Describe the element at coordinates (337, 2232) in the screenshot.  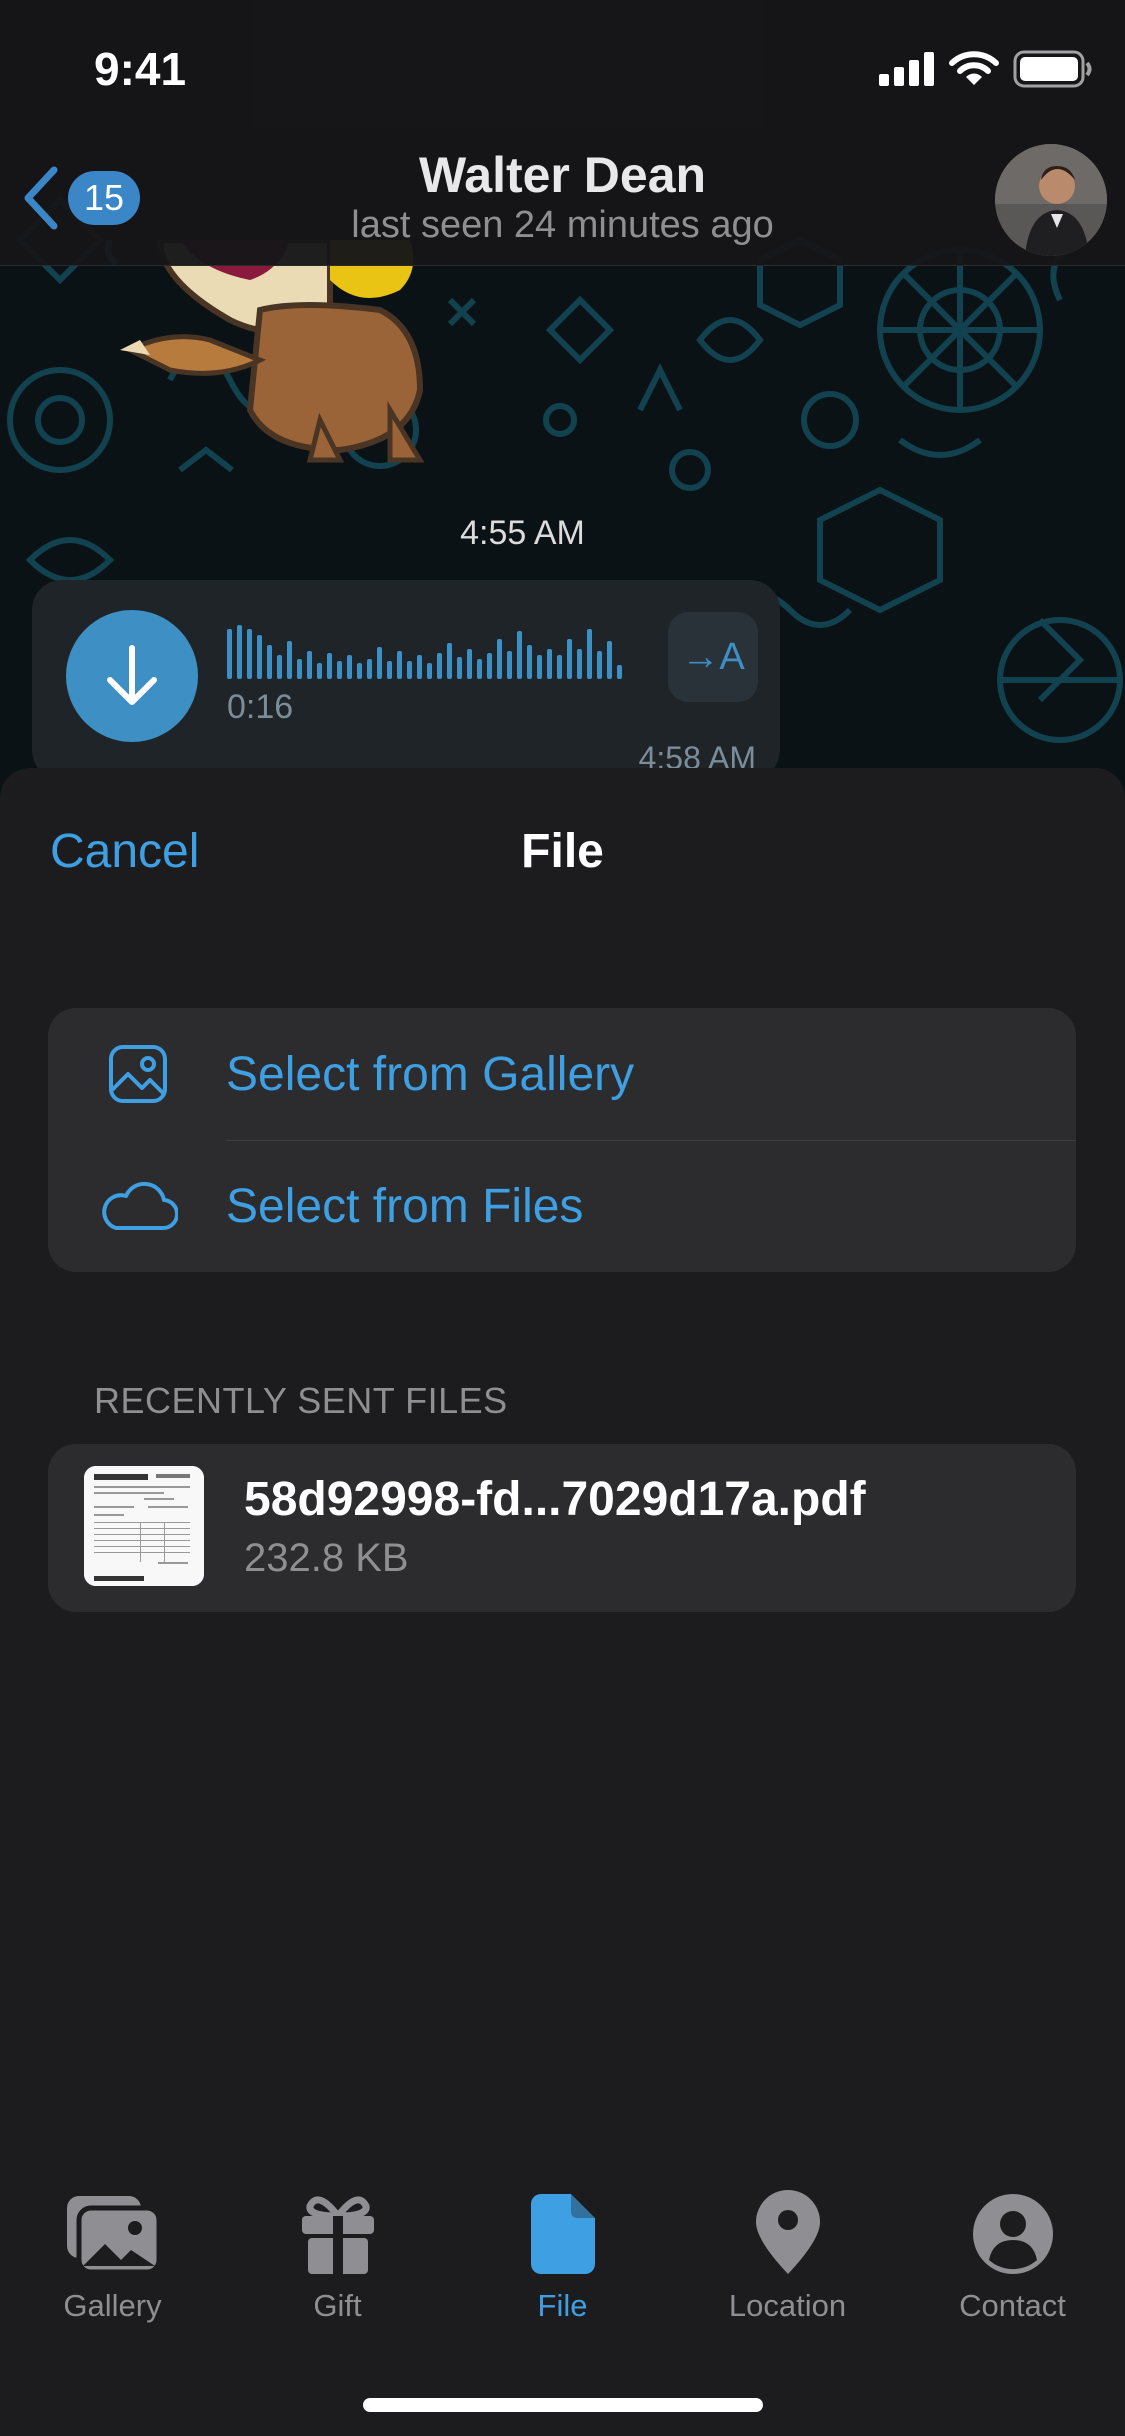
I see `gift-icon` at that location.